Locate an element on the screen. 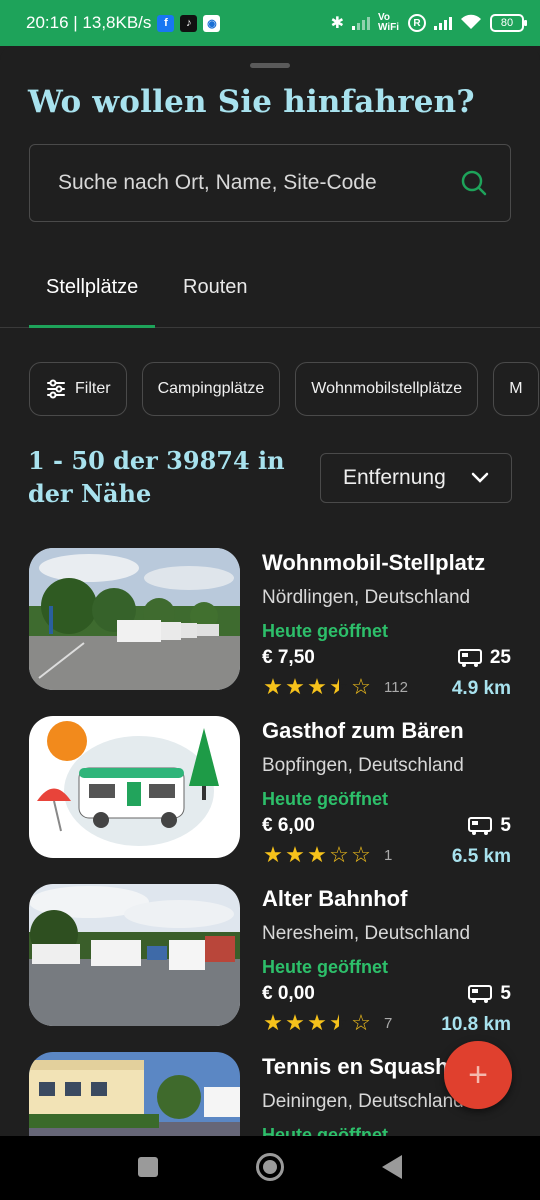 The width and height of the screenshot is (540, 1200). chip-campingplaetze: Campingplätze is located at coordinates (211, 389).